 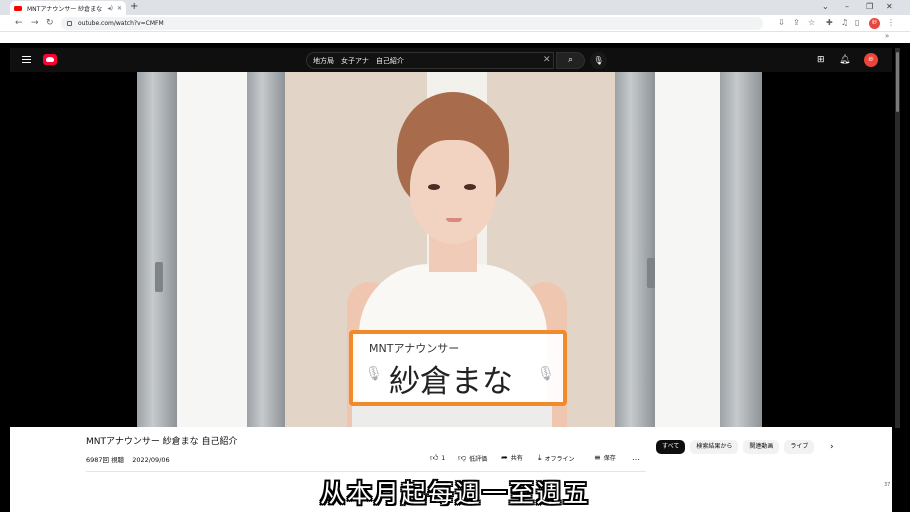 I want to click on thumbs-down-icon: 👎︎, so click(x=462, y=457).